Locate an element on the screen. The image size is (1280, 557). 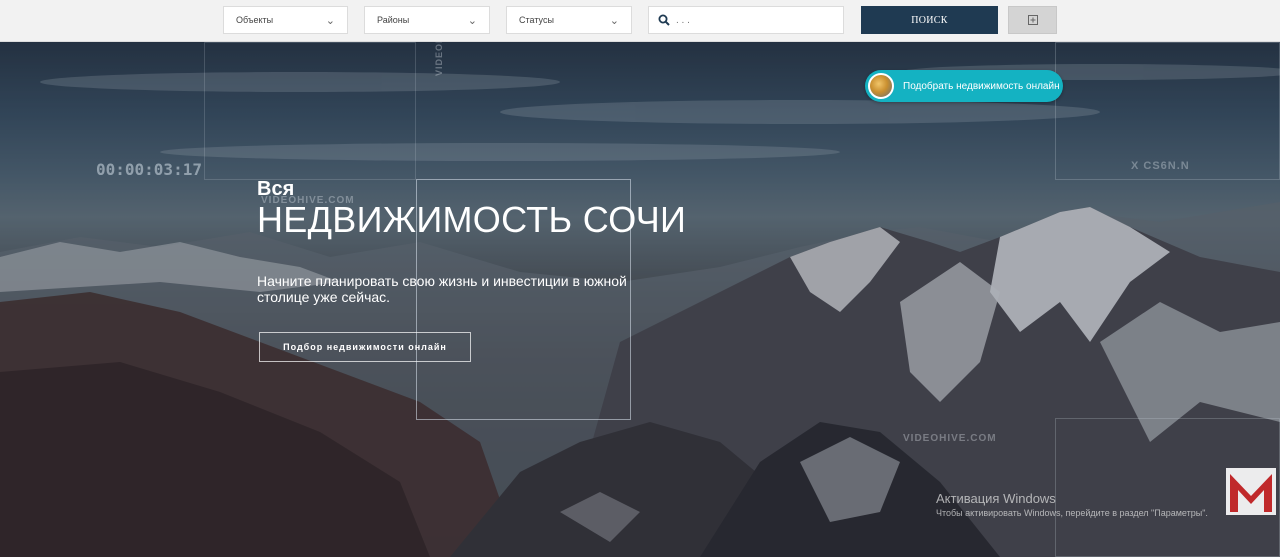
districts-select-label: Районы is located at coordinates (393, 20).